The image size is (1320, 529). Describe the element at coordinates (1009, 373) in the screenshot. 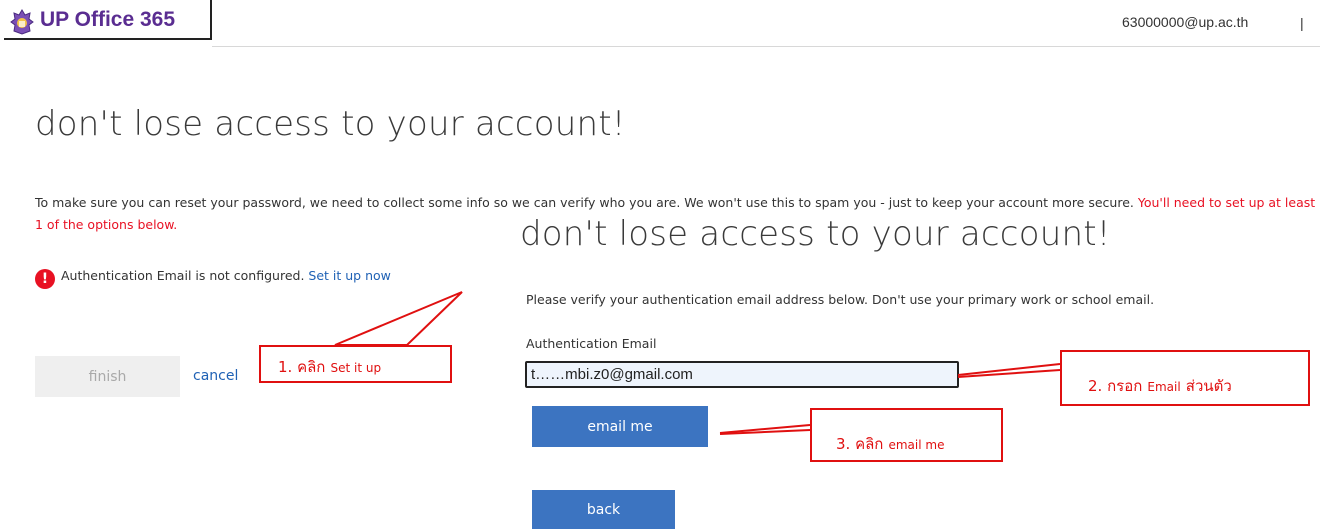

I see `callout-2-arrow-lower` at that location.